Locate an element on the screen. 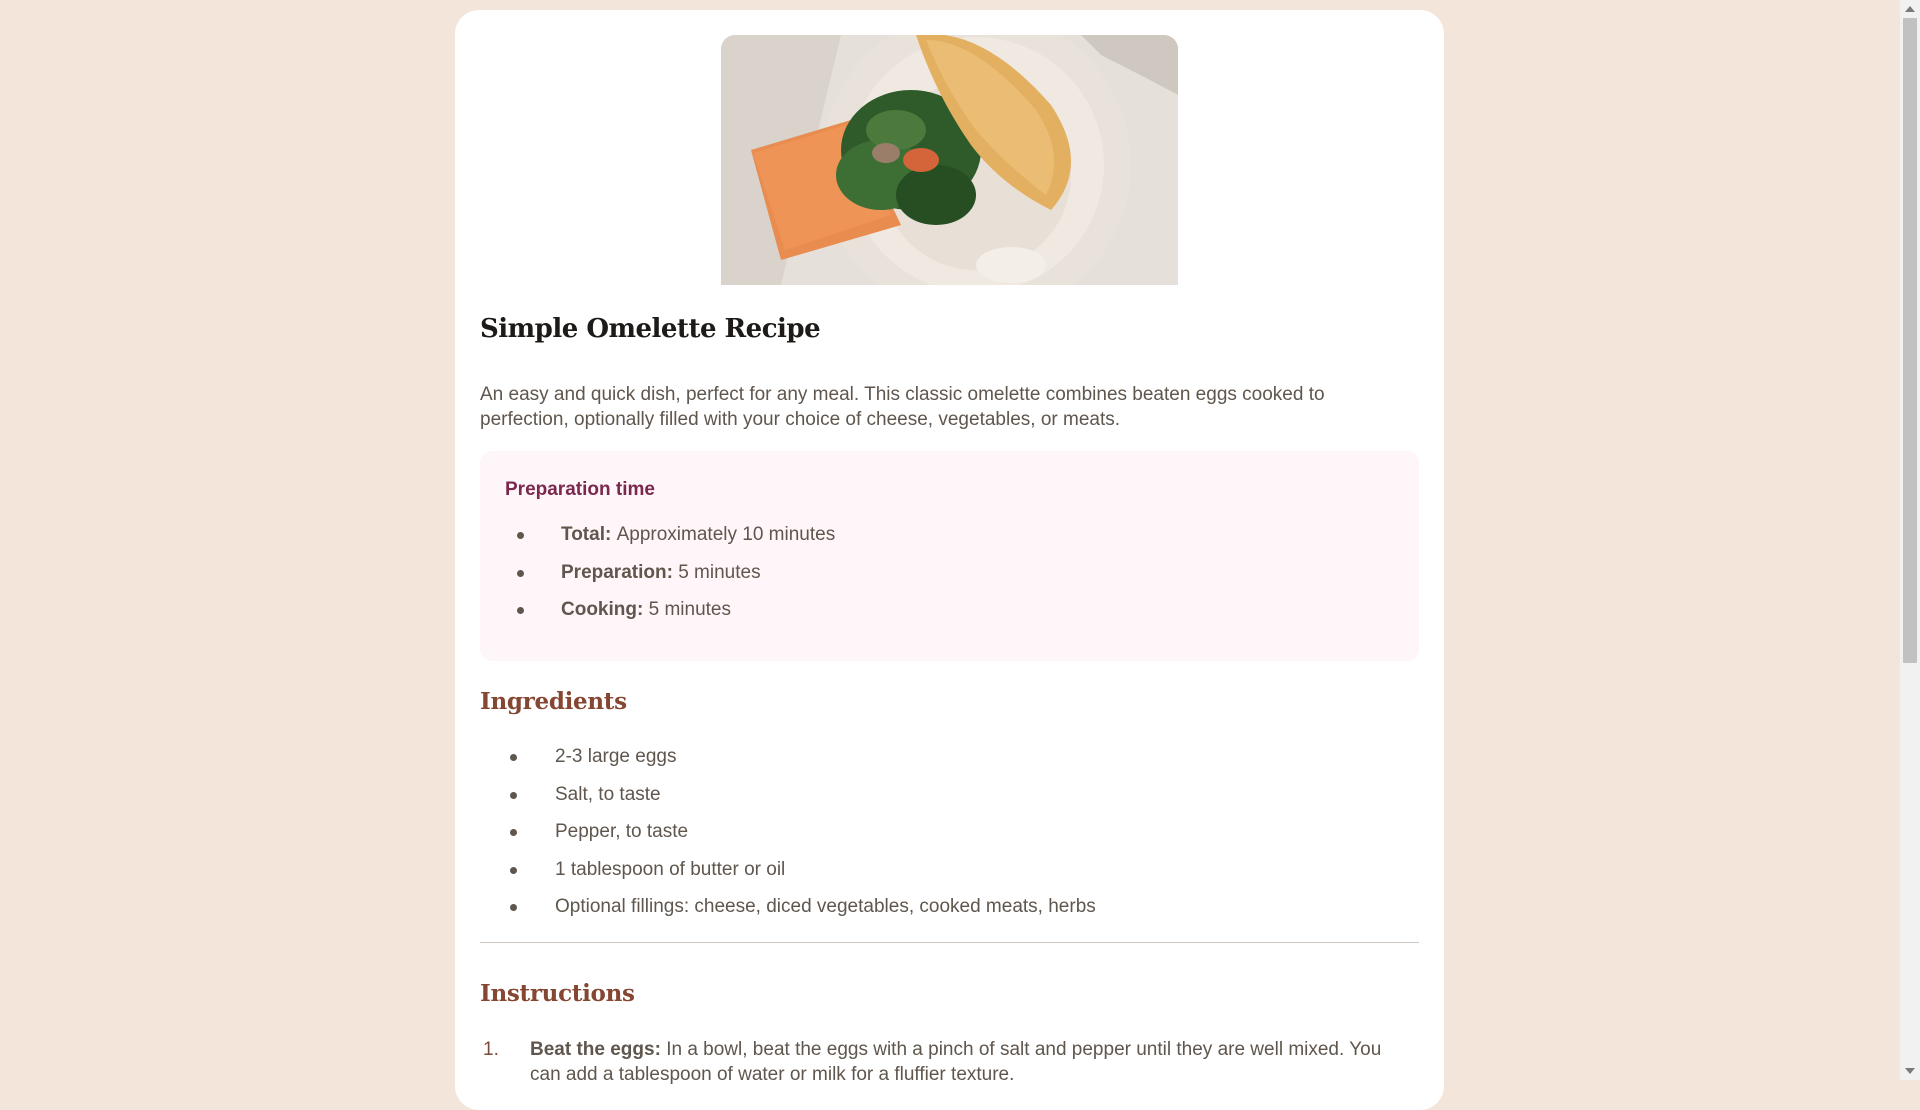 Image resolution: width=1920 pixels, height=1110 pixels. prep-item-label: Total: is located at coordinates (589, 534).